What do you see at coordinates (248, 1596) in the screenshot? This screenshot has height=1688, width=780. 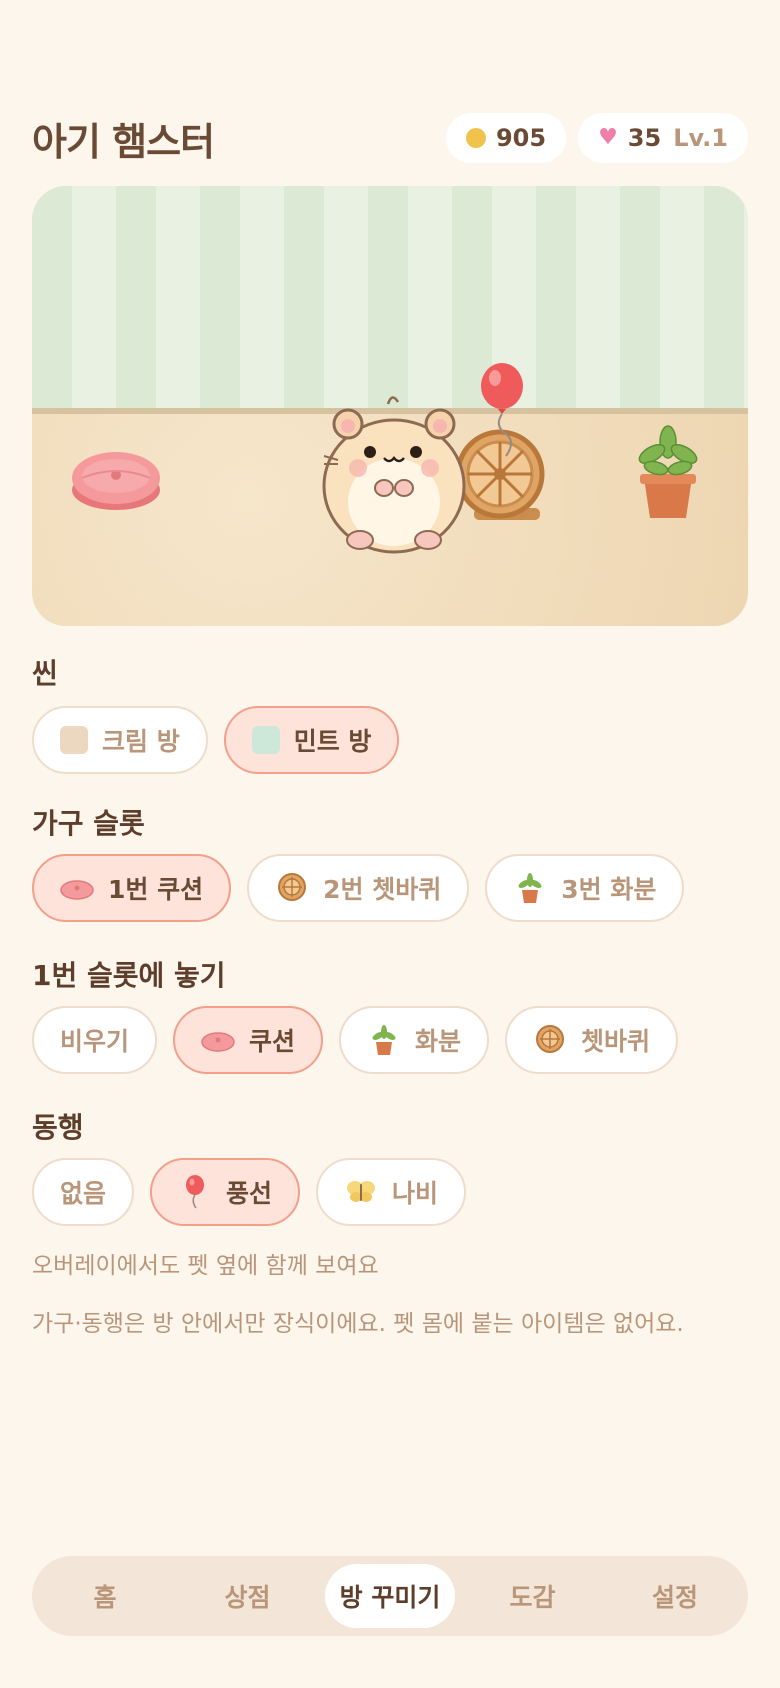 I see `tab-shop: 상점` at bounding box center [248, 1596].